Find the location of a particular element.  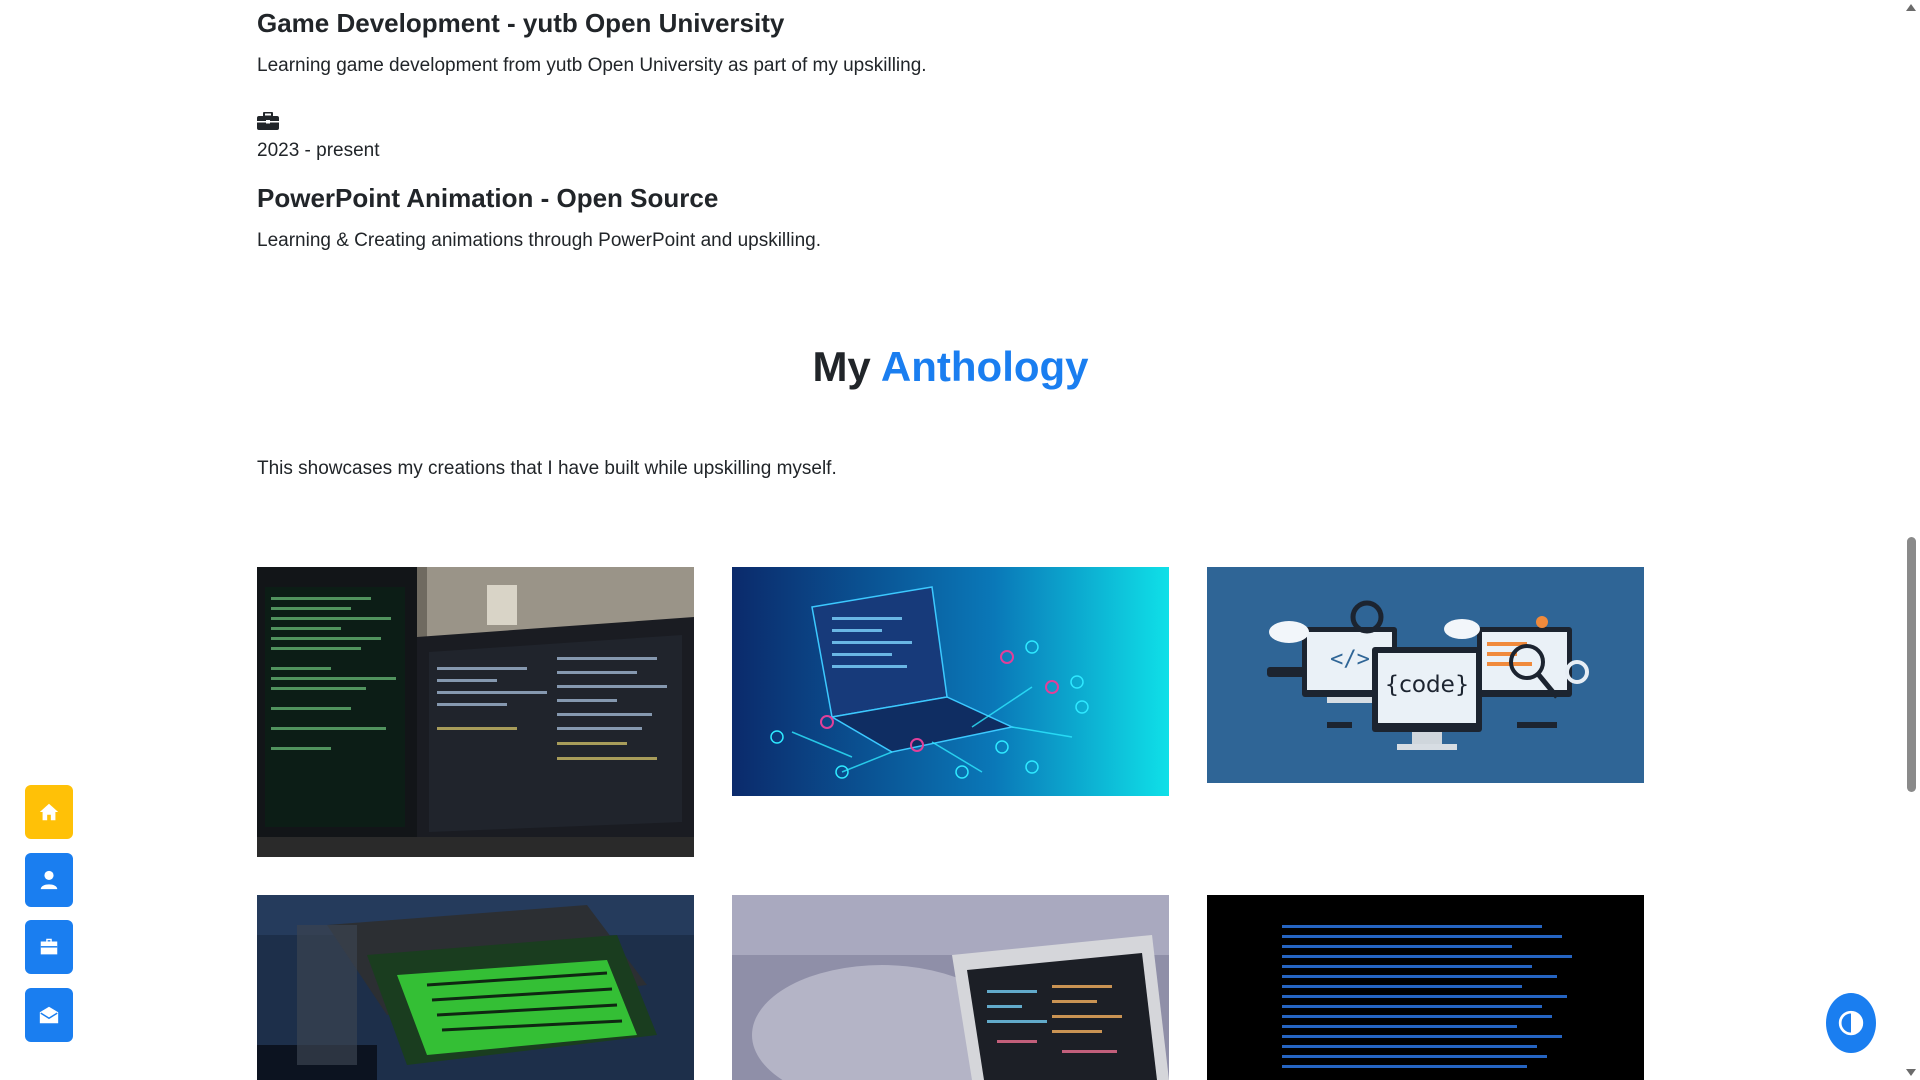

gallery-image-monitors is located at coordinates (475, 712).